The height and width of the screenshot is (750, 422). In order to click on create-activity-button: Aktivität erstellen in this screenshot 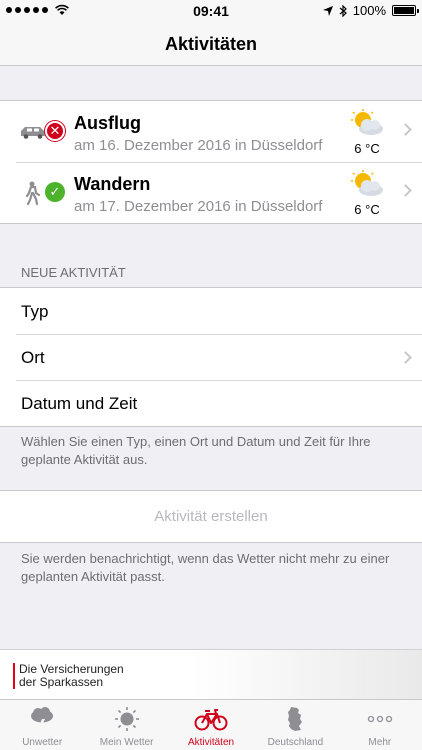, I will do `click(211, 516)`.